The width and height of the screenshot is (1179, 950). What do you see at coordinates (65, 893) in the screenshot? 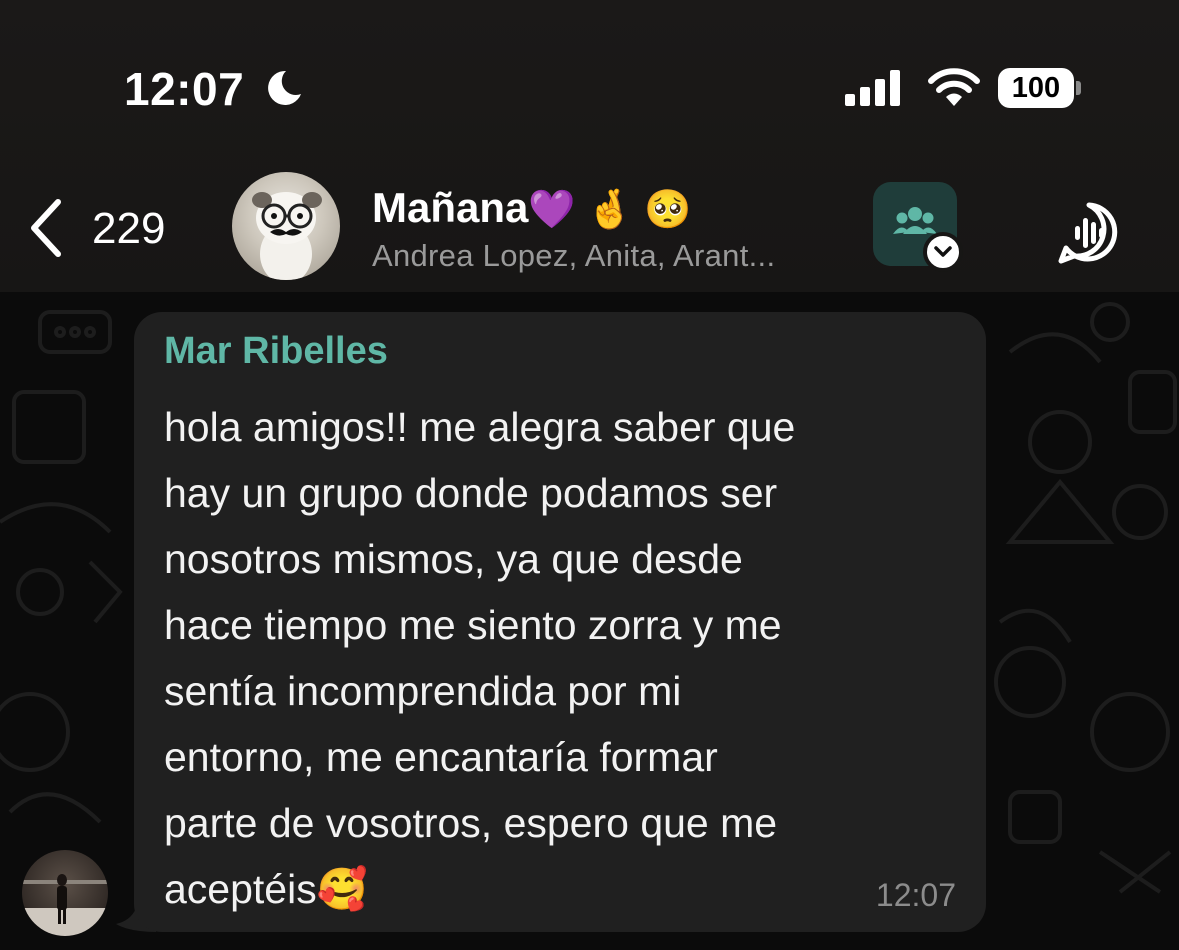
I see `sender-avatar` at bounding box center [65, 893].